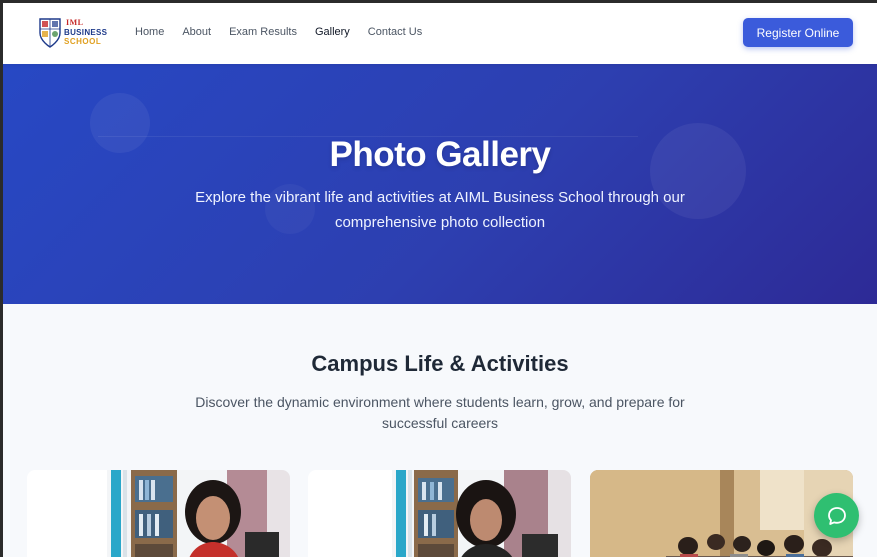  I want to click on shield-logo-icon, so click(50, 33).